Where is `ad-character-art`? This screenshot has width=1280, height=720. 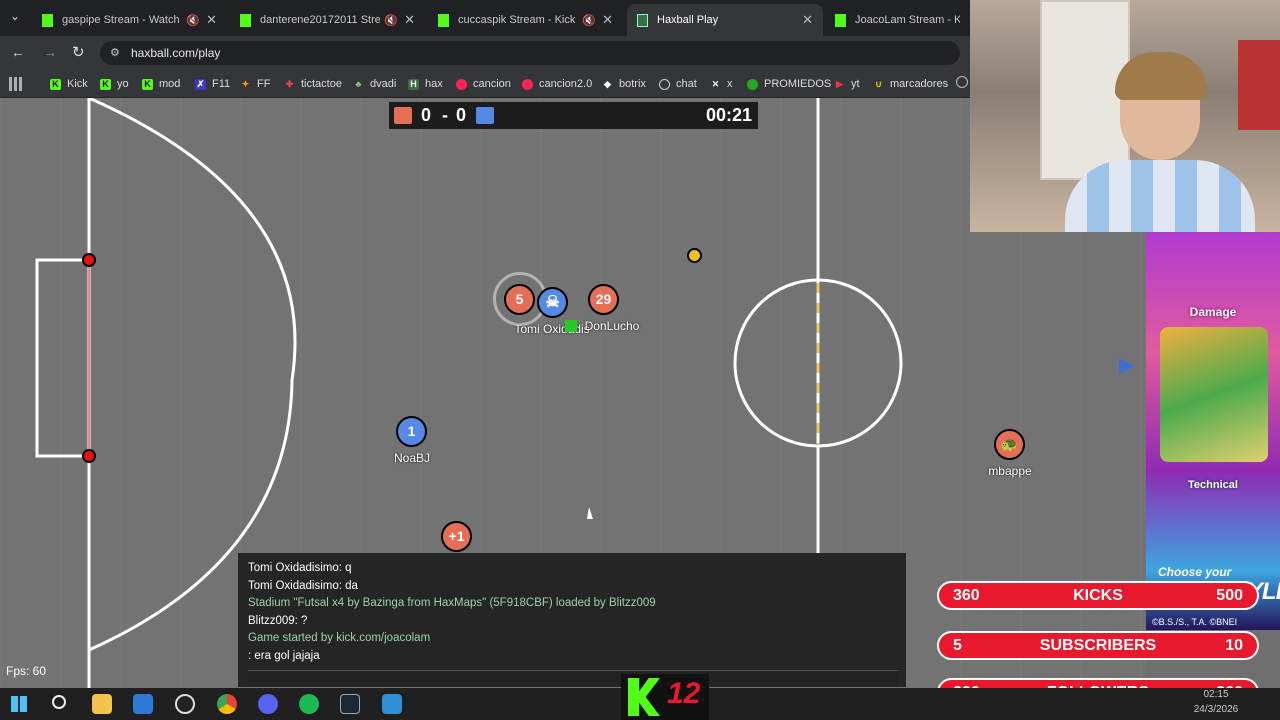 ad-character-art is located at coordinates (1214, 394).